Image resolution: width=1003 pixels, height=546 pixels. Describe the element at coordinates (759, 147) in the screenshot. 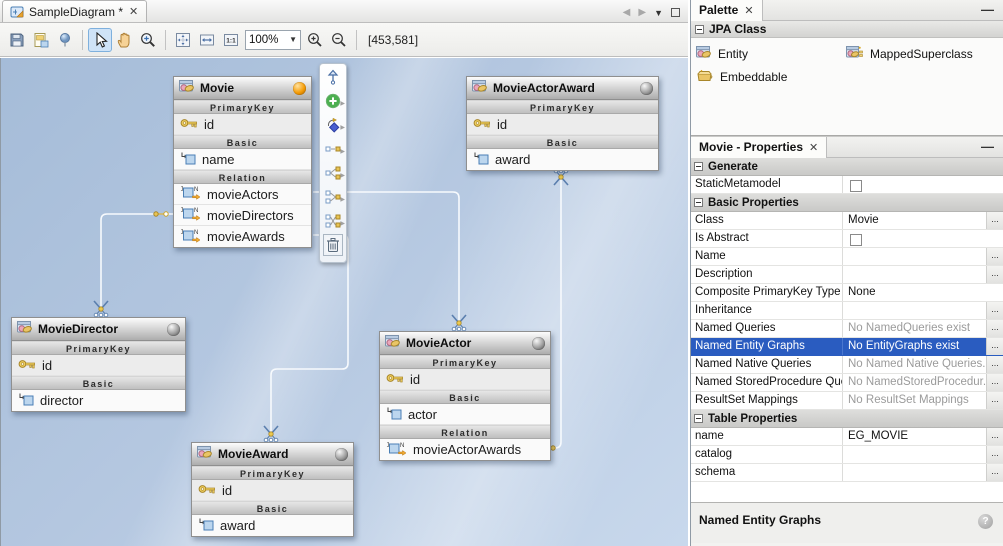

I see `tab-movie-properties: Movie - Properties ✕` at that location.